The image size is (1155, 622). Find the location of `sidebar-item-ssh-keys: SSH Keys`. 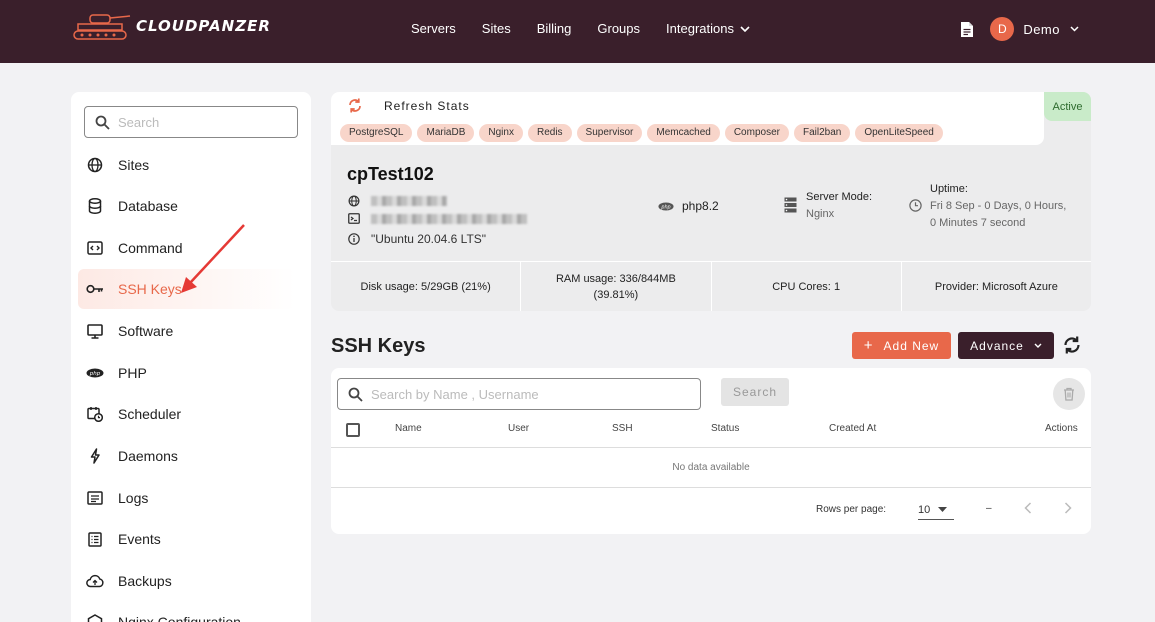

sidebar-item-ssh-keys: SSH Keys is located at coordinates (186, 289).